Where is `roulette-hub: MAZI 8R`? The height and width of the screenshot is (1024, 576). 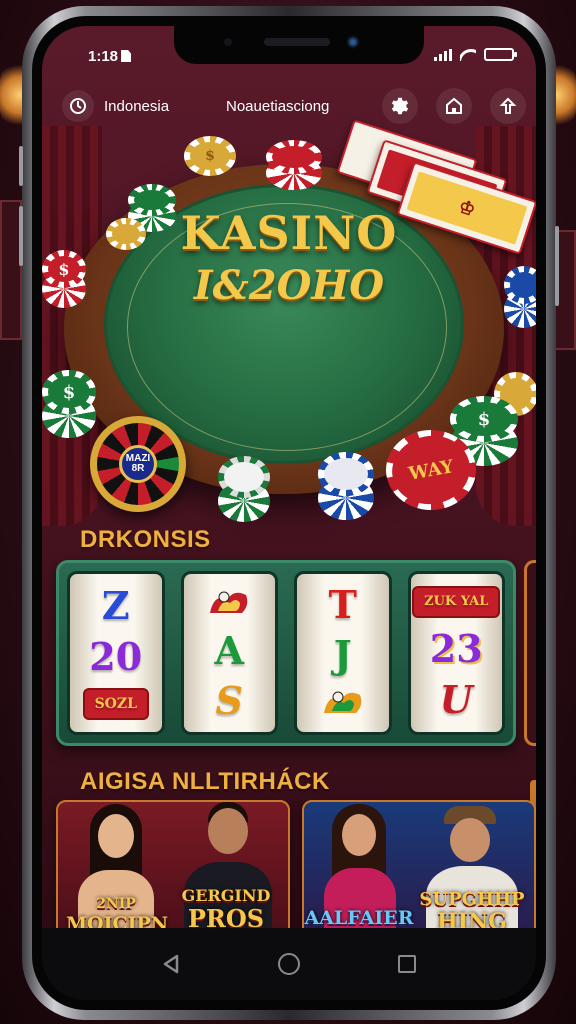
roulette-hub: MAZI 8R is located at coordinates (138, 464).